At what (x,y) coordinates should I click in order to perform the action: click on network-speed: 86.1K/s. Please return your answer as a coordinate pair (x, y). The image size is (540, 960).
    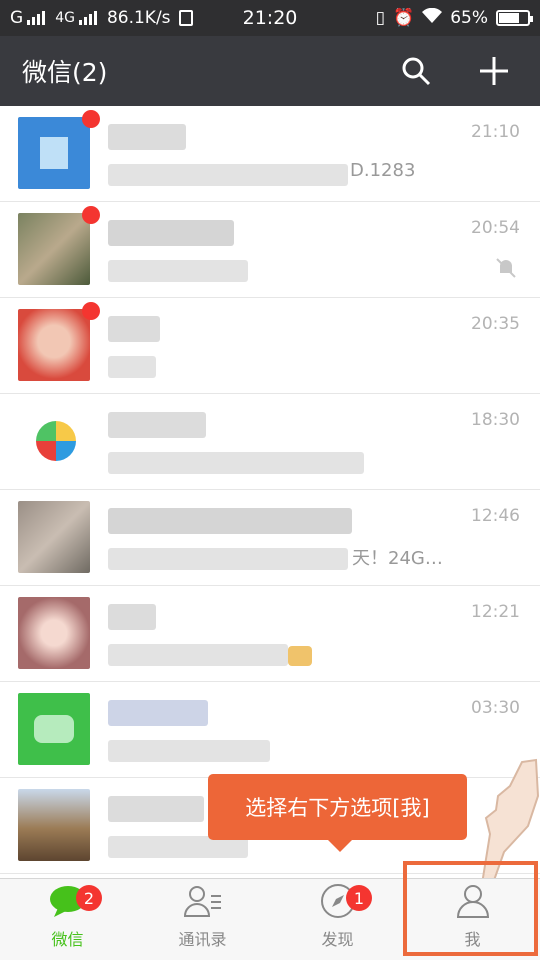
    Looking at the image, I should click on (138, 18).